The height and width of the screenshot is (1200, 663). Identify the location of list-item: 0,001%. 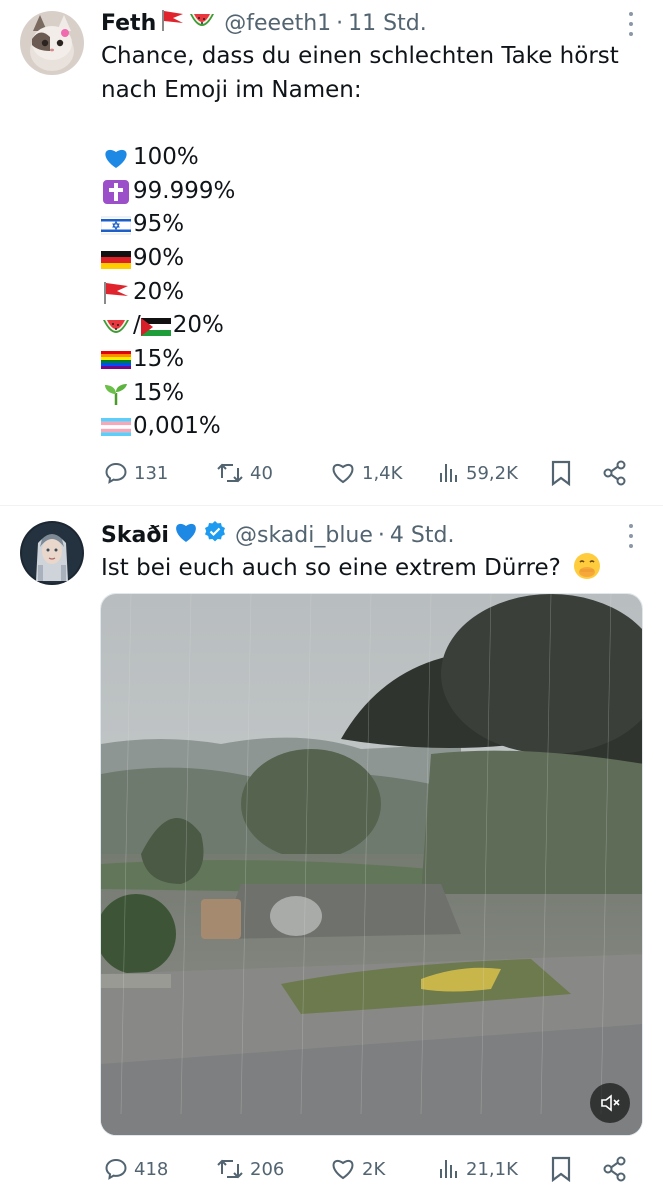
(168, 427).